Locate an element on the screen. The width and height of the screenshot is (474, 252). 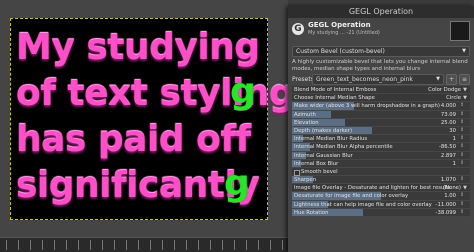
param-value: 1.070 is located at coordinates (448, 180).